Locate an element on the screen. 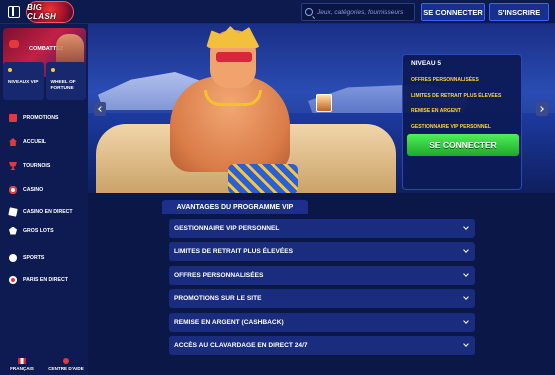 The image size is (555, 375). site-logo: BIG CLASH is located at coordinates (50, 12).